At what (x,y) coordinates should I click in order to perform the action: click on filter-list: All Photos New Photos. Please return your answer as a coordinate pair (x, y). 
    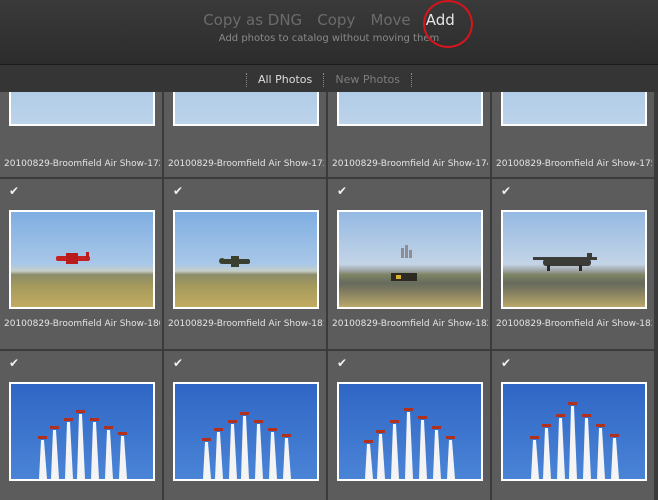
    Looking at the image, I should click on (329, 79).